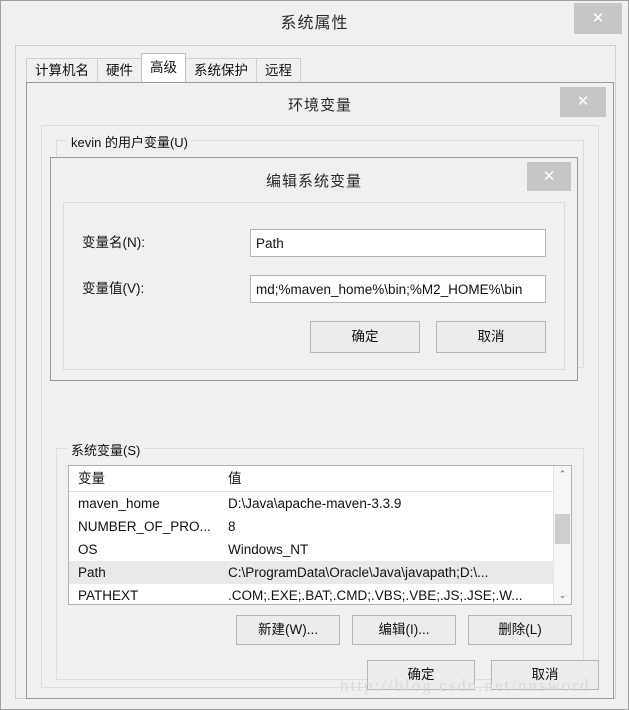  What do you see at coordinates (483, 675) in the screenshot?
I see `environment-variables-footer: 确定 取消` at bounding box center [483, 675].